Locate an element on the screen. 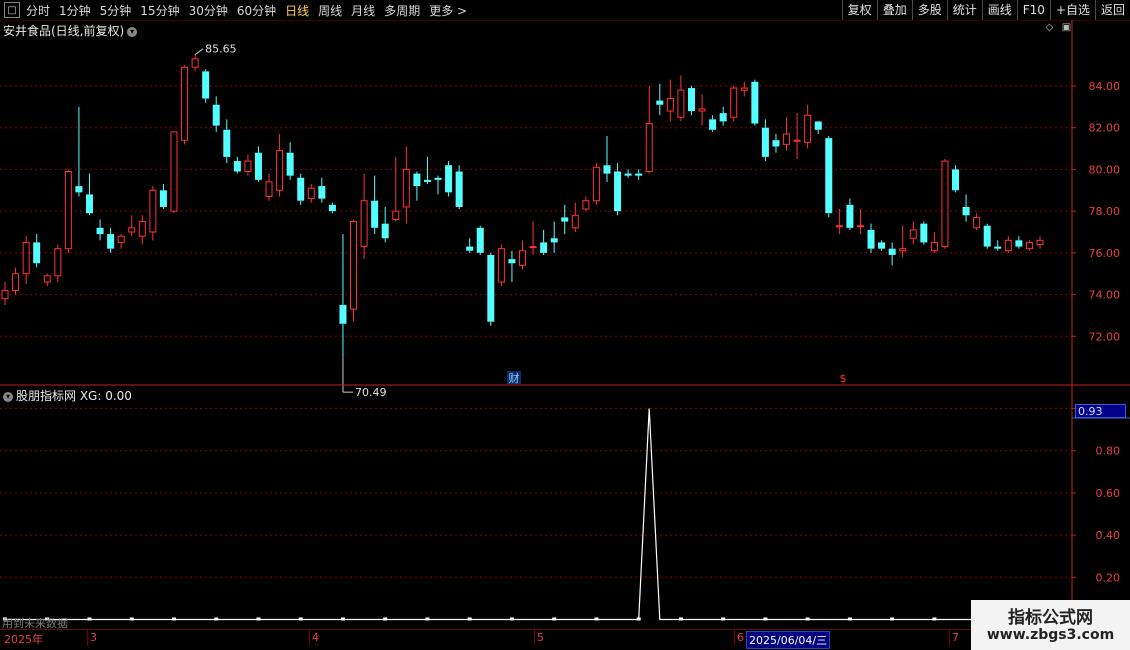  date-label: 4 is located at coordinates (315, 637).